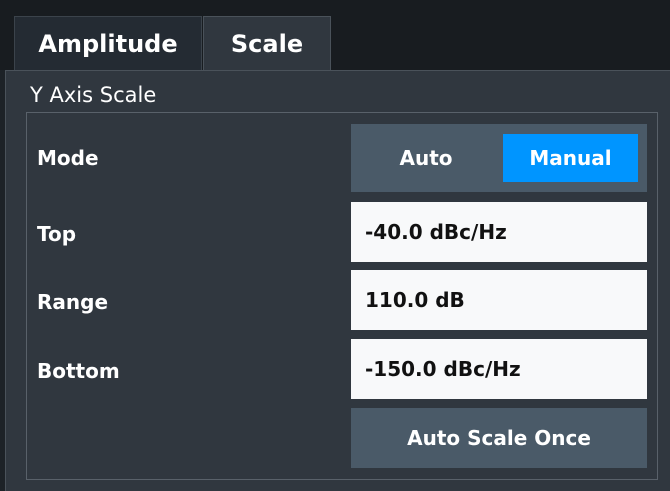 This screenshot has height=491, width=670. Describe the element at coordinates (108, 43) in the screenshot. I see `tab-amplitude: Amplitude` at that location.